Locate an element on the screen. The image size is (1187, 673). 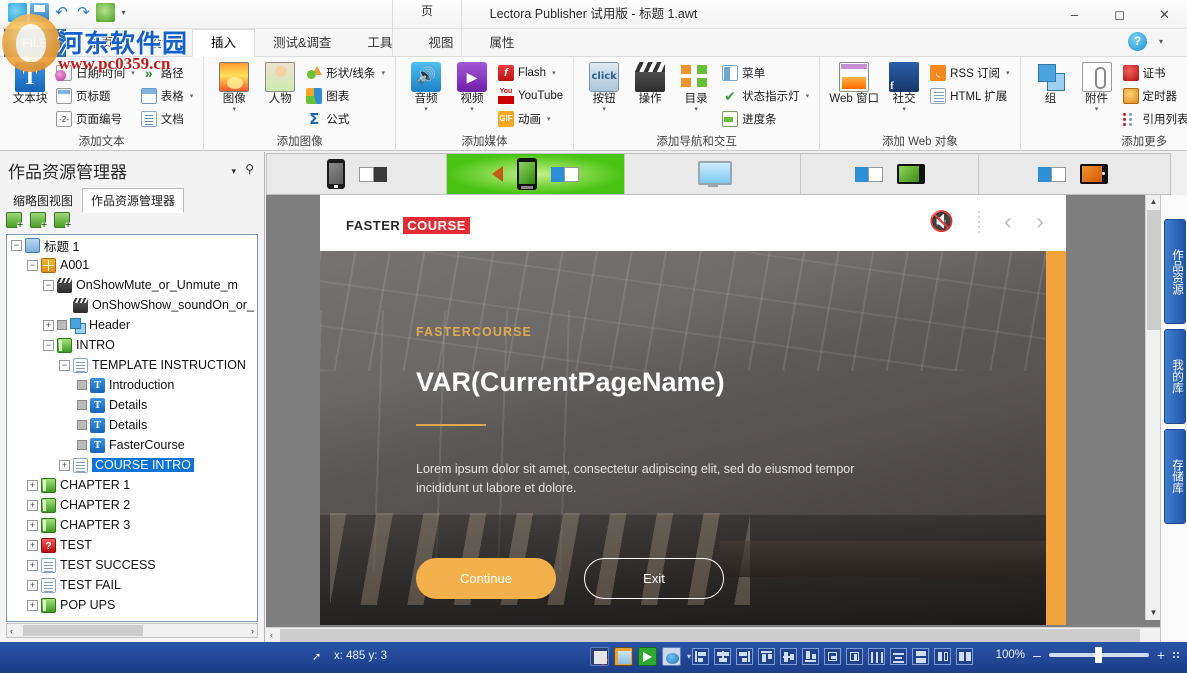
progress-bar-button: 进度条 is located at coordinates (765, 118).